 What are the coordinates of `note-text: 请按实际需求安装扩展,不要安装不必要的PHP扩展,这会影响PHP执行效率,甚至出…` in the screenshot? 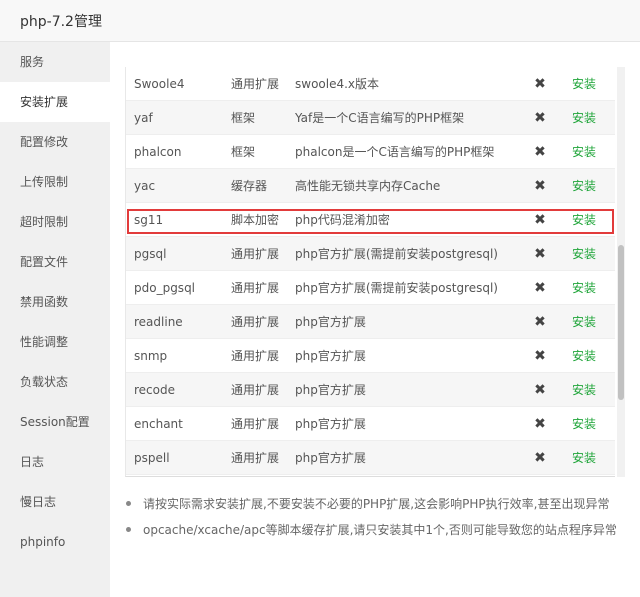 It's located at (376, 504).